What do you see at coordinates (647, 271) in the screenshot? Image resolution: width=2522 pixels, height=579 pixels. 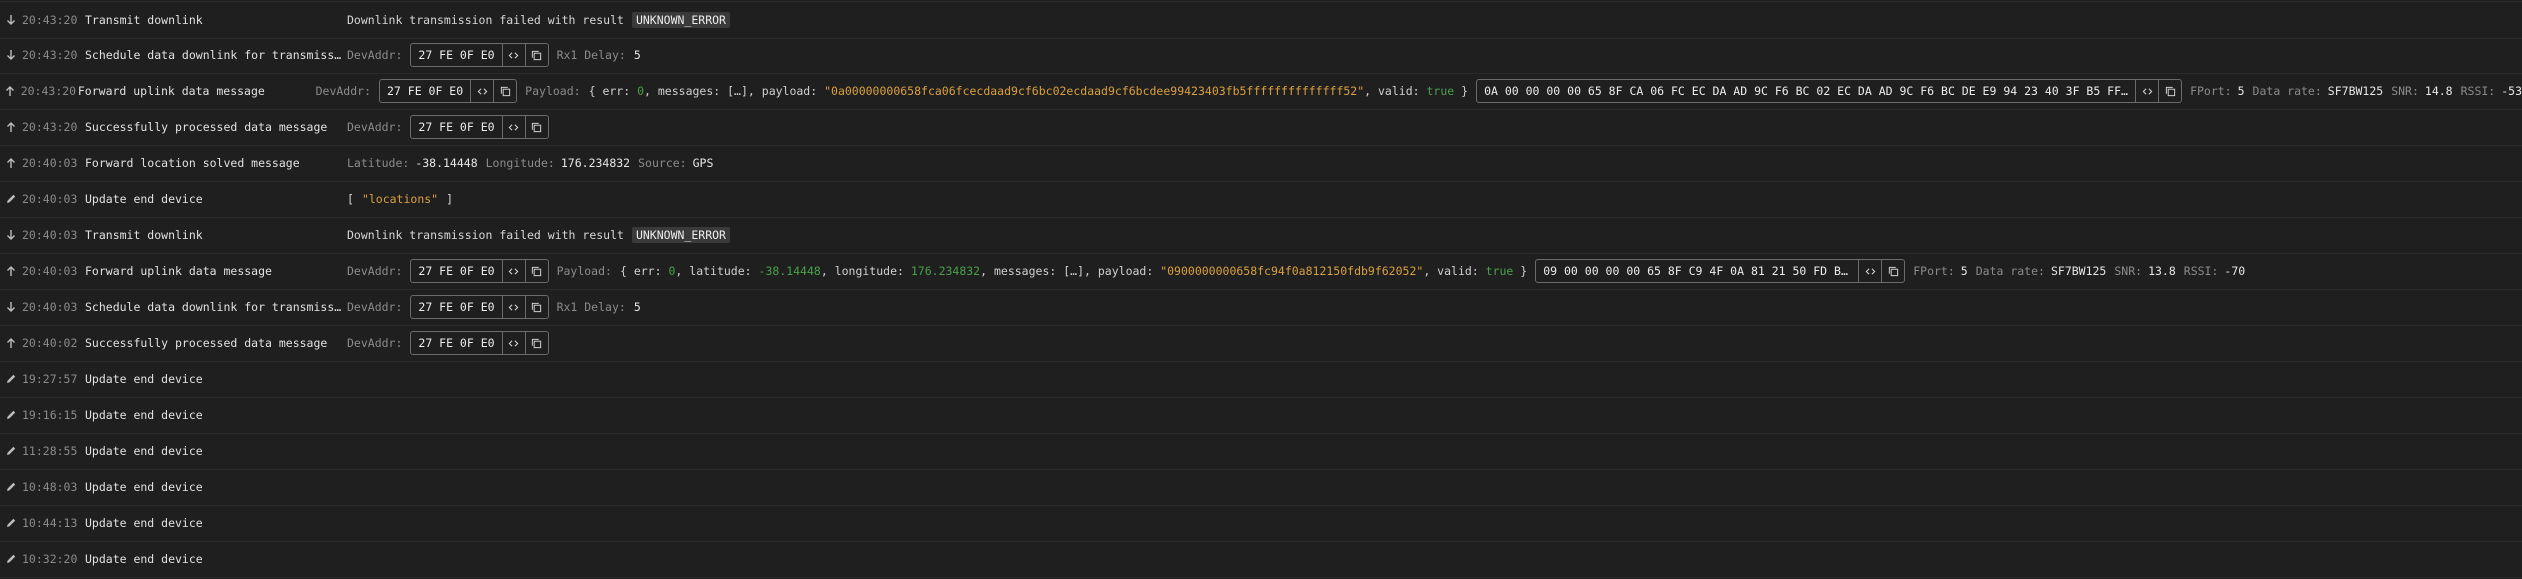 I see `err-key: err:` at bounding box center [647, 271].